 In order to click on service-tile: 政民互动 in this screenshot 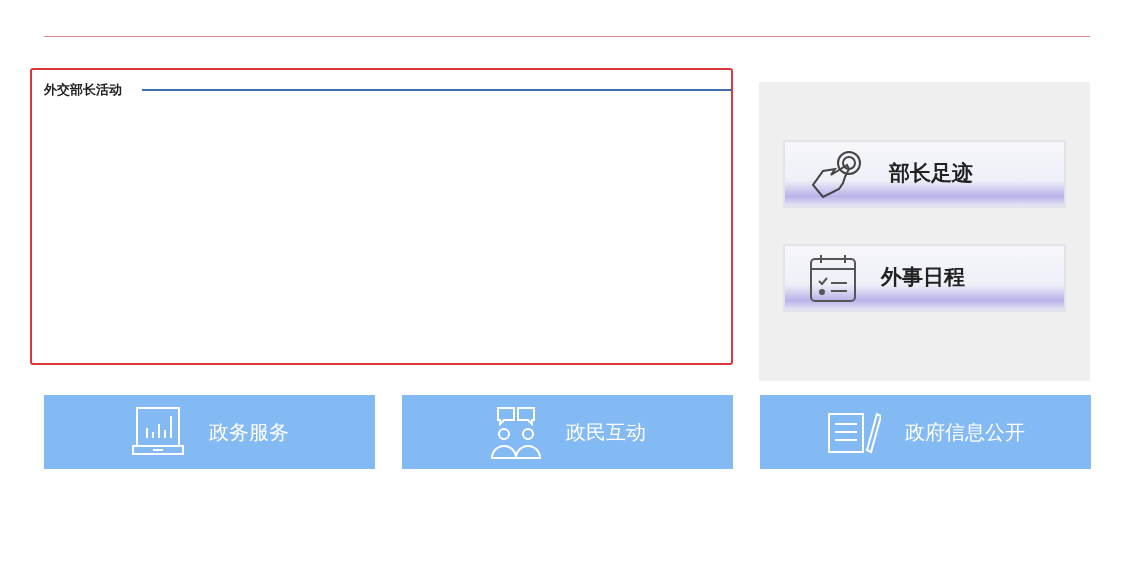, I will do `click(567, 432)`.